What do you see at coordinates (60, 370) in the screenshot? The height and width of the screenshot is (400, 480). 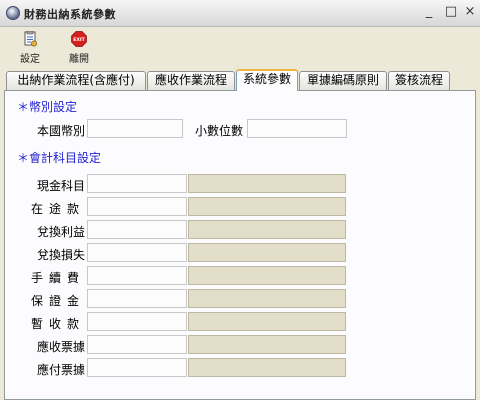 I see `account-label: 應付票據` at bounding box center [60, 370].